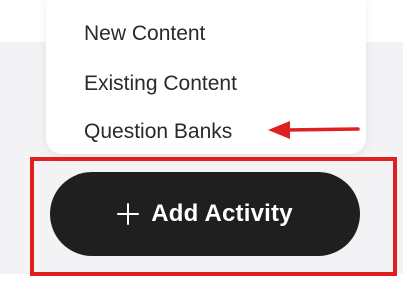 Image resolution: width=403 pixels, height=282 pixels. Describe the element at coordinates (160, 84) in the screenshot. I see `menu-item-existing-content: Existing Content` at that location.